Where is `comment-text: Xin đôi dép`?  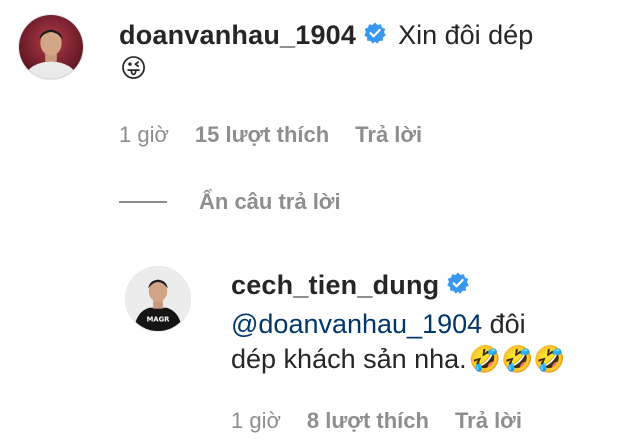 comment-text: Xin đôi dép is located at coordinates (466, 34).